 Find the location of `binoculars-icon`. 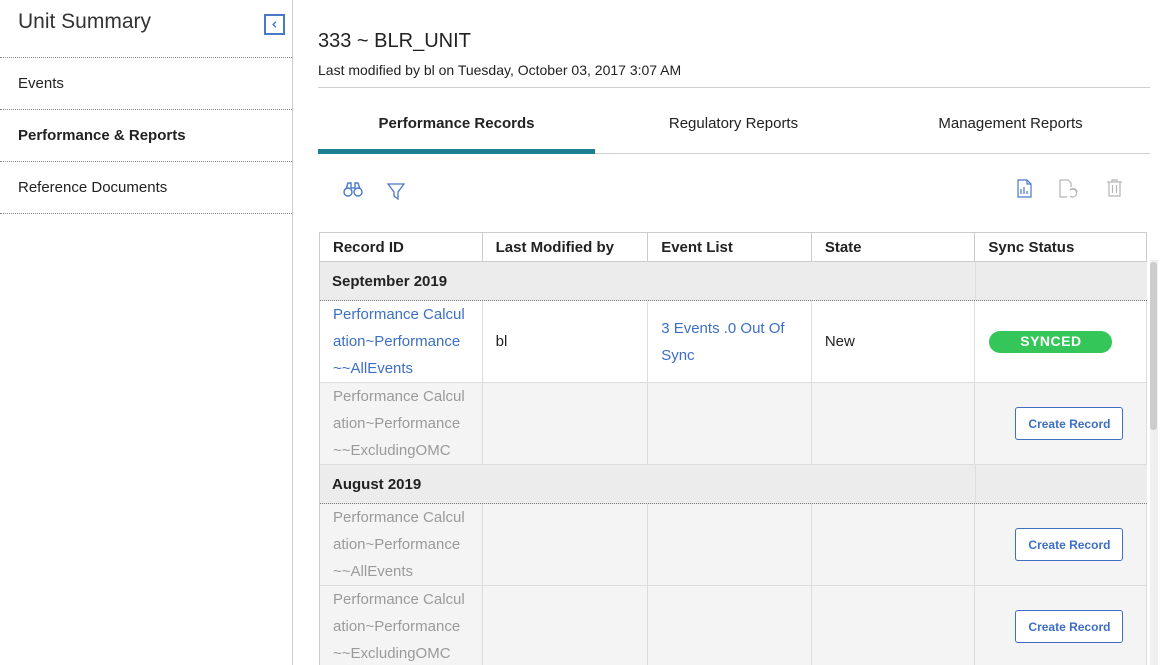

binoculars-icon is located at coordinates (353, 189).